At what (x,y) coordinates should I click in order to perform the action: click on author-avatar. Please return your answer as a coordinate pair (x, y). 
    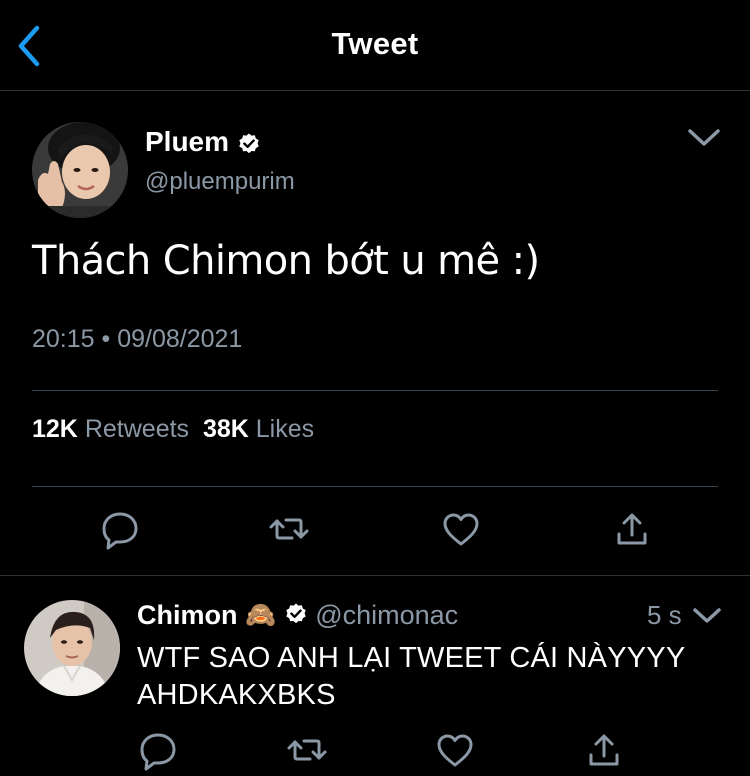
    Looking at the image, I should click on (80, 170).